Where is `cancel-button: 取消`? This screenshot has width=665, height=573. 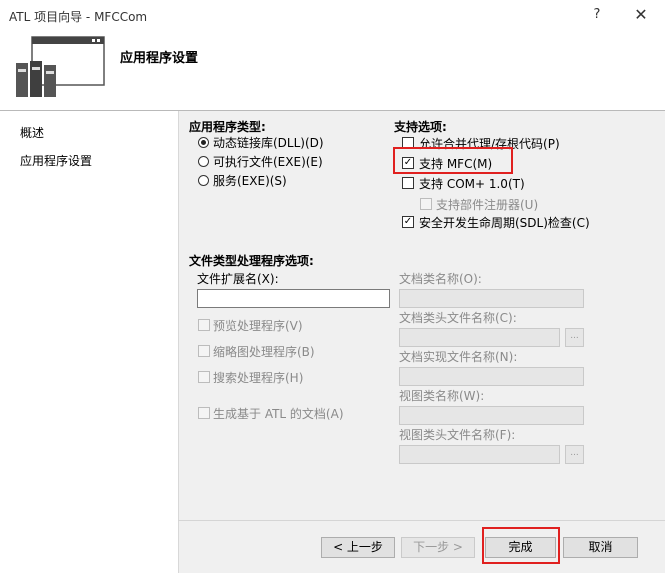
cancel-button: 取消 is located at coordinates (600, 547).